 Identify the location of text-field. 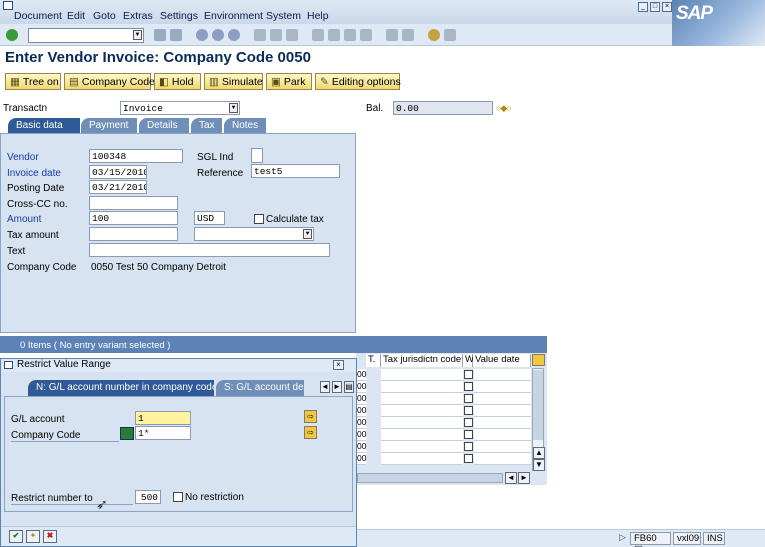
(209, 250).